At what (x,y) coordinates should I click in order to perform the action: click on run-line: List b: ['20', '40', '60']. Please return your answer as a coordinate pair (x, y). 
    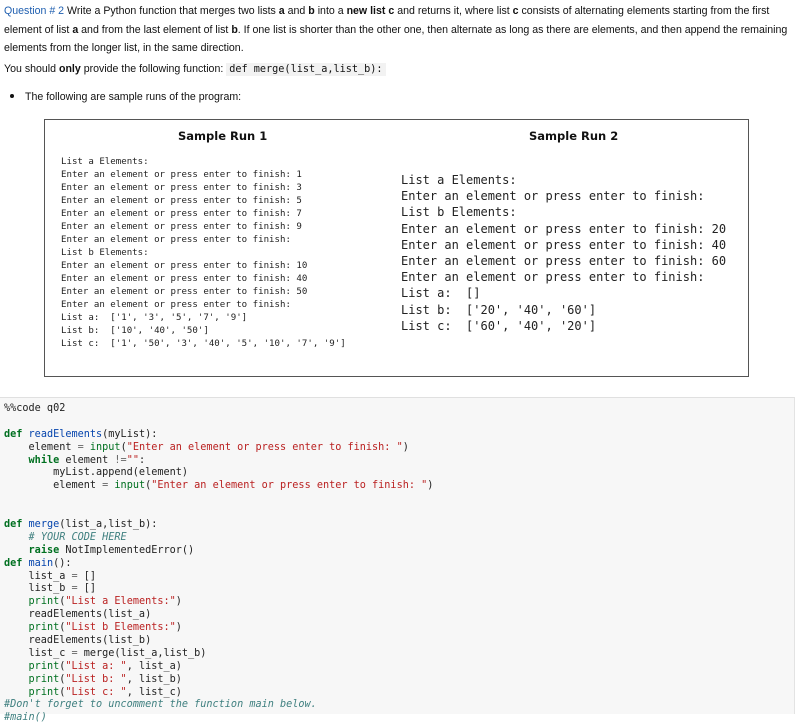
    Looking at the image, I should click on (499, 309).